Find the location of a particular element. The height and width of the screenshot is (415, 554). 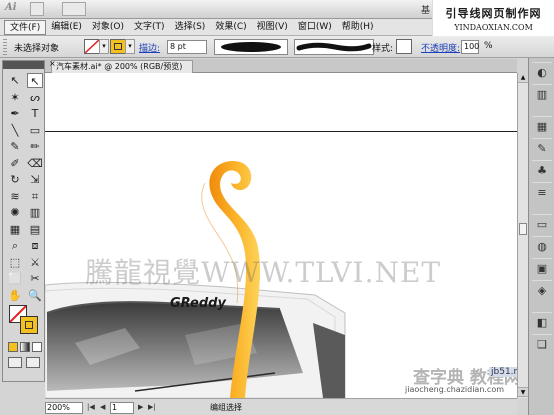

scale-tool: ⇲ is located at coordinates (35, 179).